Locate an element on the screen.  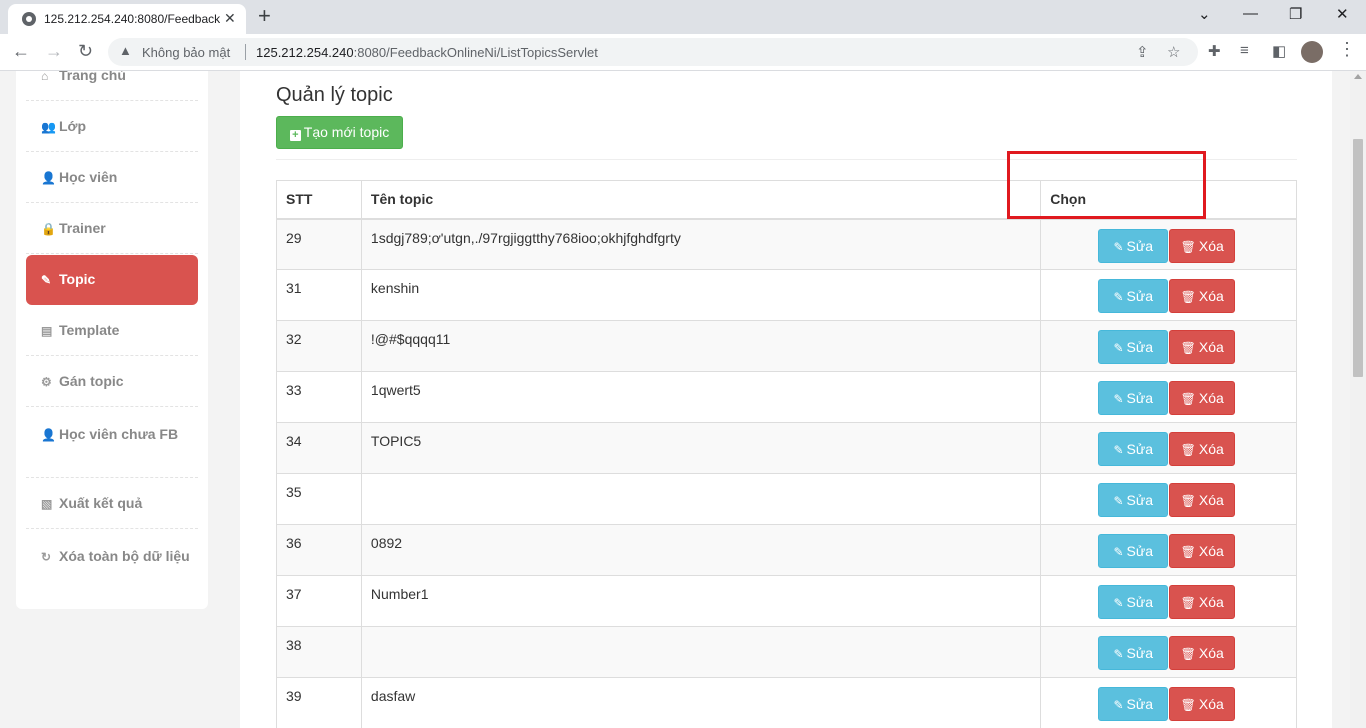
sidebar-item-label: Xuất kết quả is located at coordinates (101, 503).